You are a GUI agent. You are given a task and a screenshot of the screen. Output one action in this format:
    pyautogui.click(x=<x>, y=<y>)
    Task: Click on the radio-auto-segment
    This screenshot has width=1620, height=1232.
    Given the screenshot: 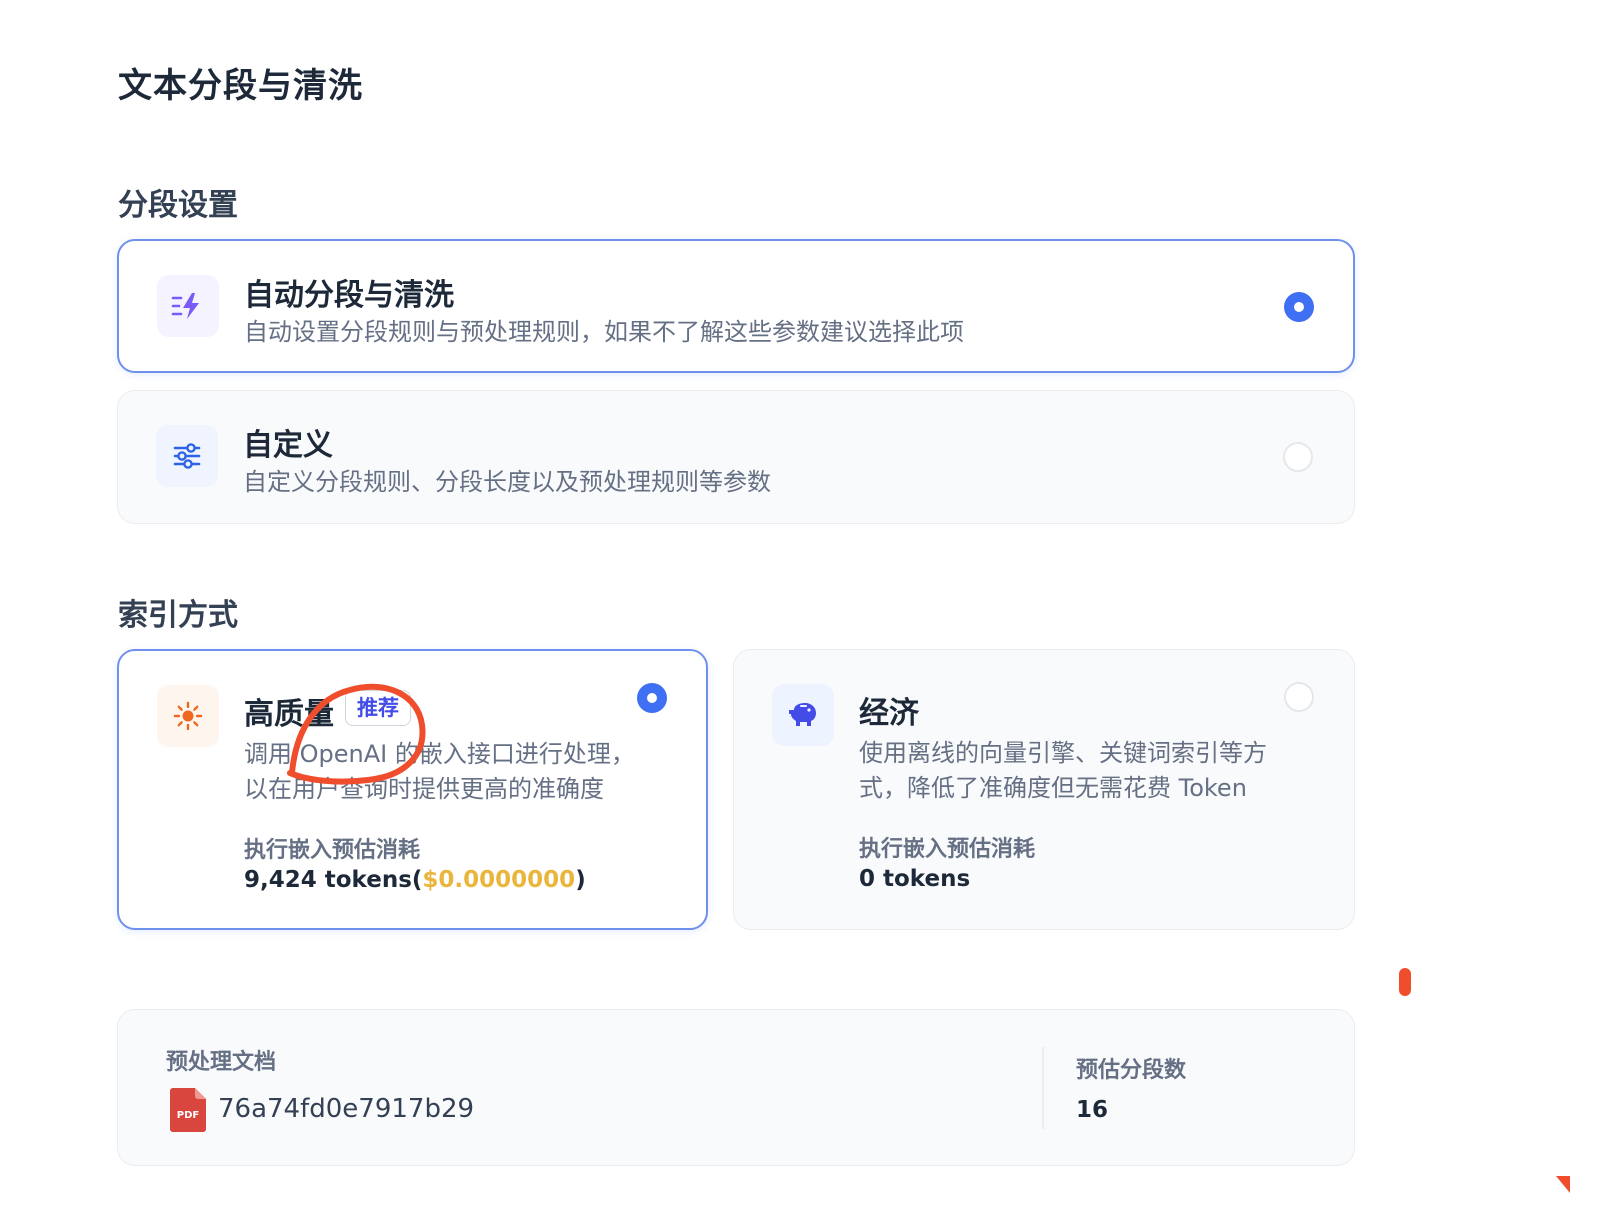 What is the action you would take?
    pyautogui.click(x=1299, y=307)
    